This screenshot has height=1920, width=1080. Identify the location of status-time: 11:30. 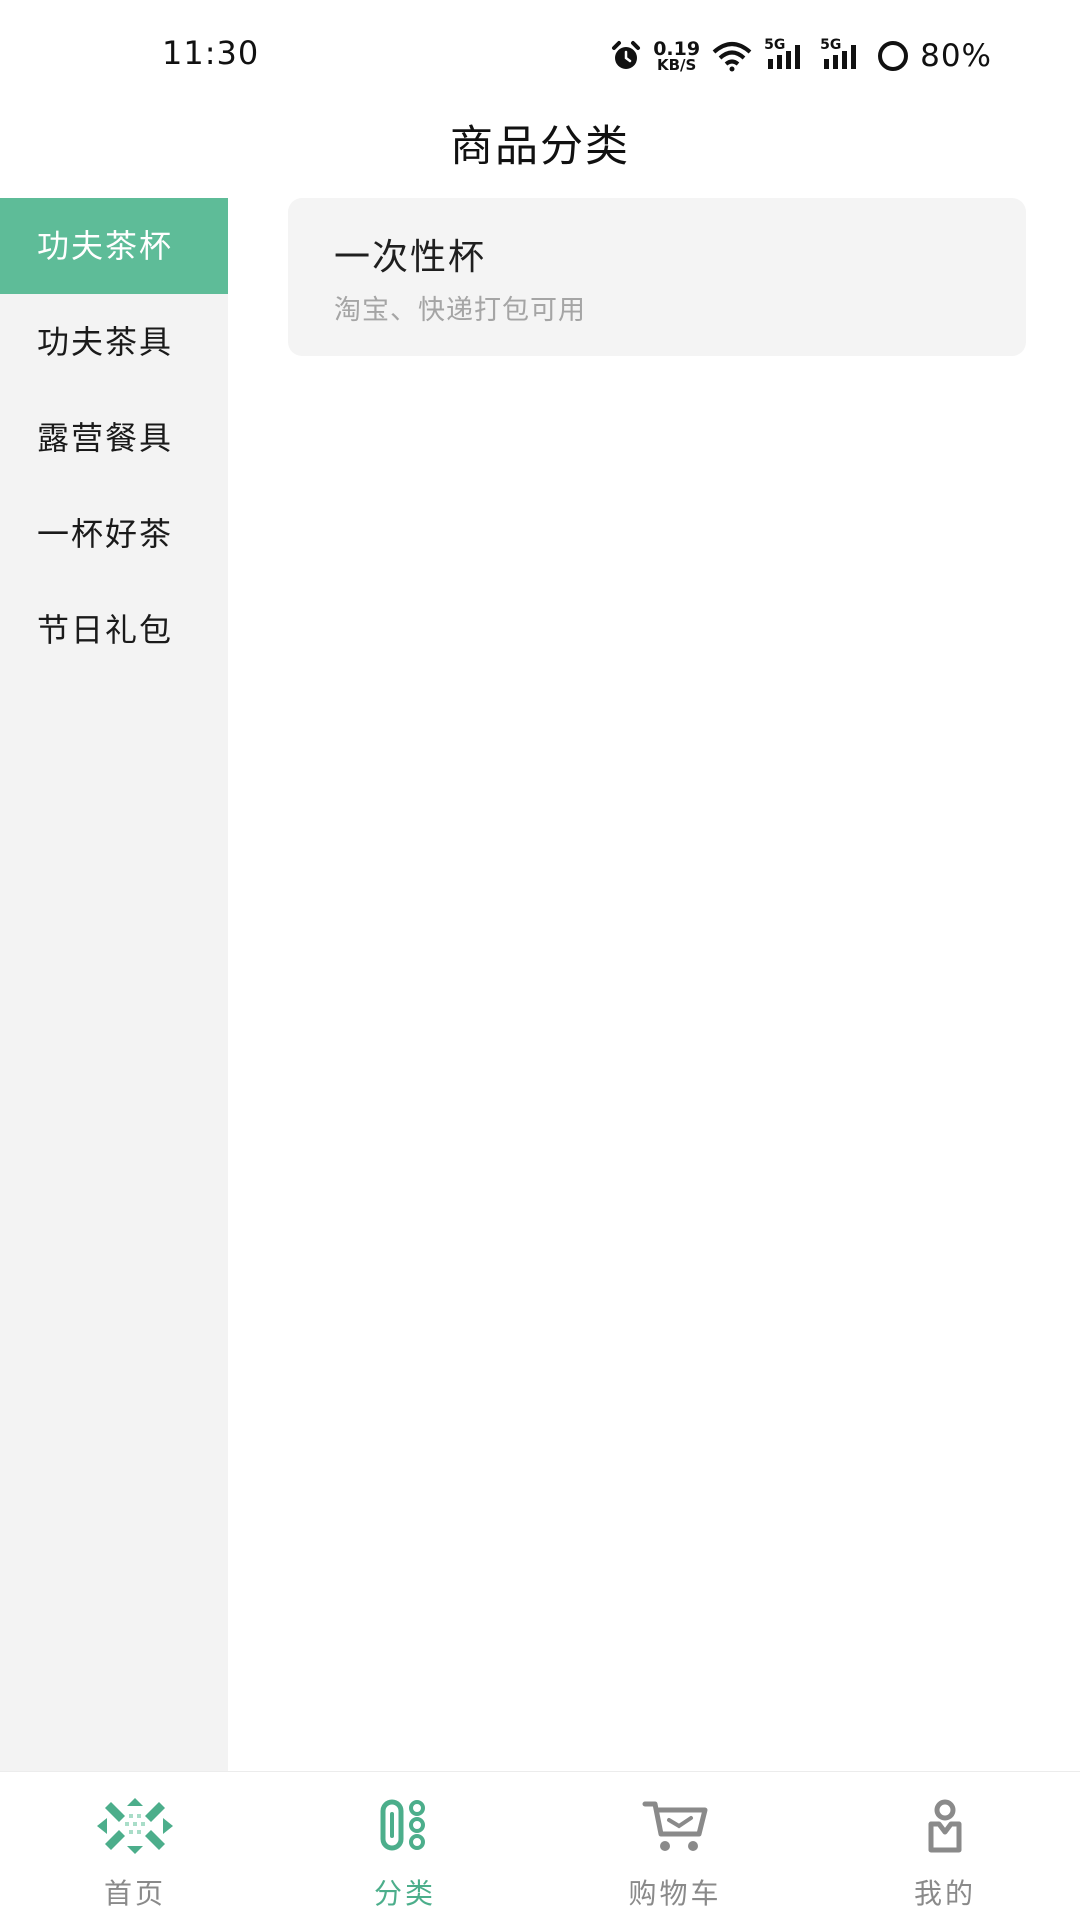
(211, 53).